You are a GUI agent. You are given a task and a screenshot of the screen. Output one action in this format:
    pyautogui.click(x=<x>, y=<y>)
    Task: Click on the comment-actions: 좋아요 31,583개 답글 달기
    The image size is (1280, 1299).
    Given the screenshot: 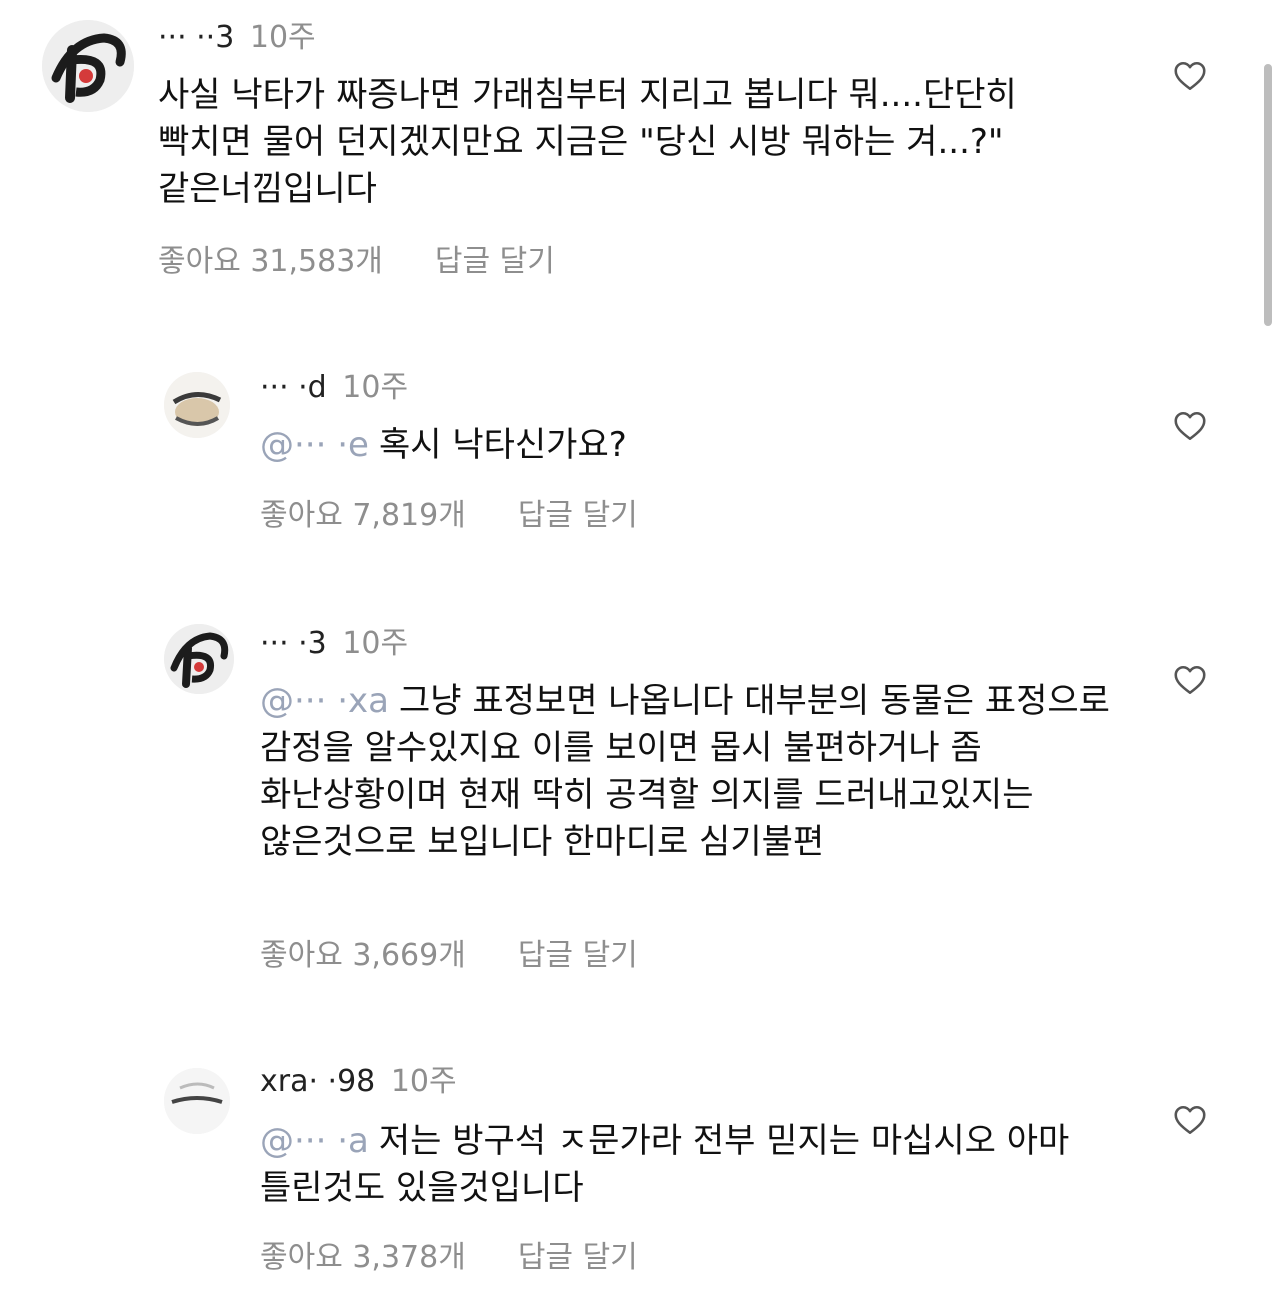 What is the action you would take?
    pyautogui.click(x=356, y=262)
    